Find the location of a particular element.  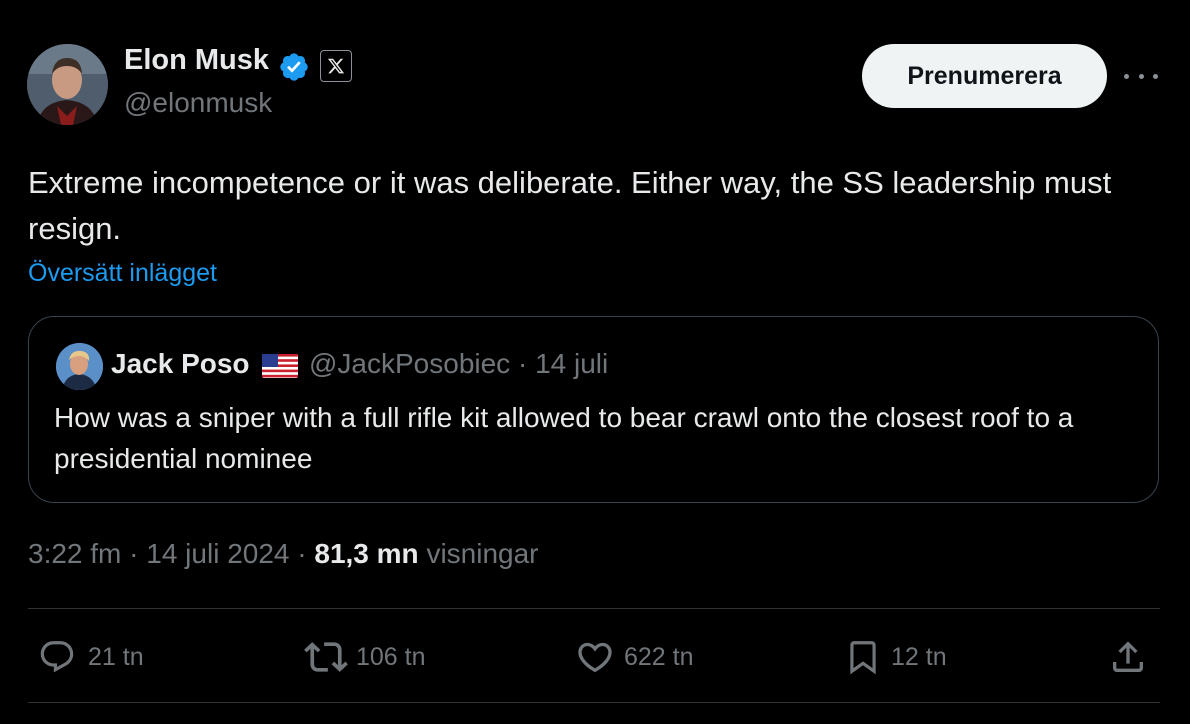

like-button: 622 tn is located at coordinates (634, 657).